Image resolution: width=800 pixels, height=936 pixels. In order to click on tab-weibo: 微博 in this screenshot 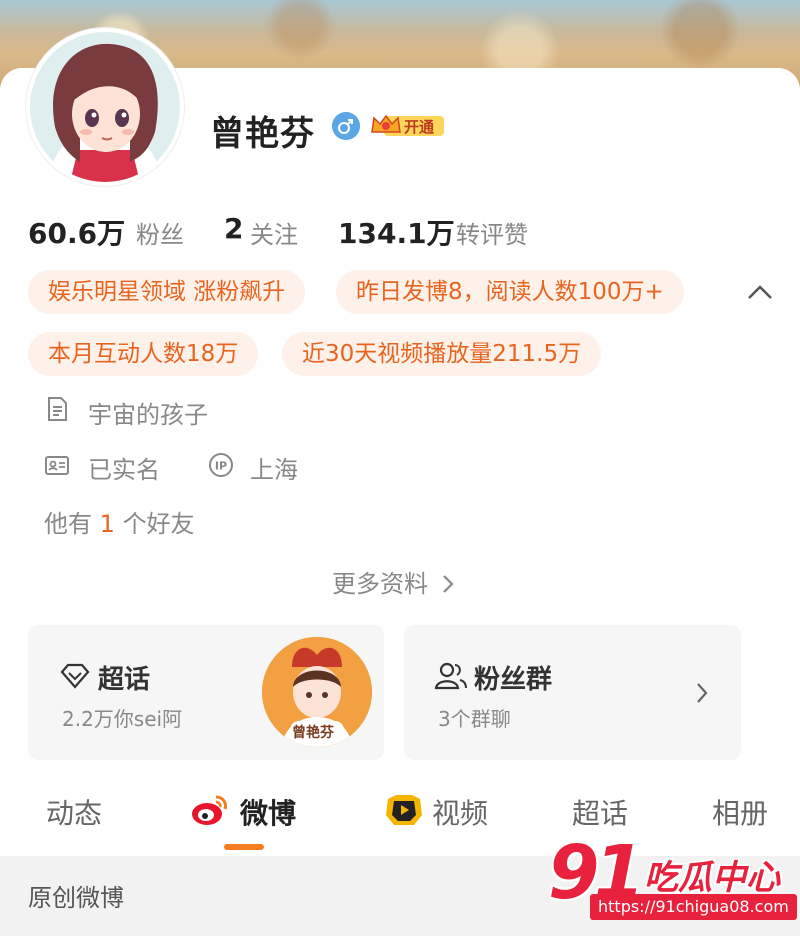, I will do `click(268, 812)`.